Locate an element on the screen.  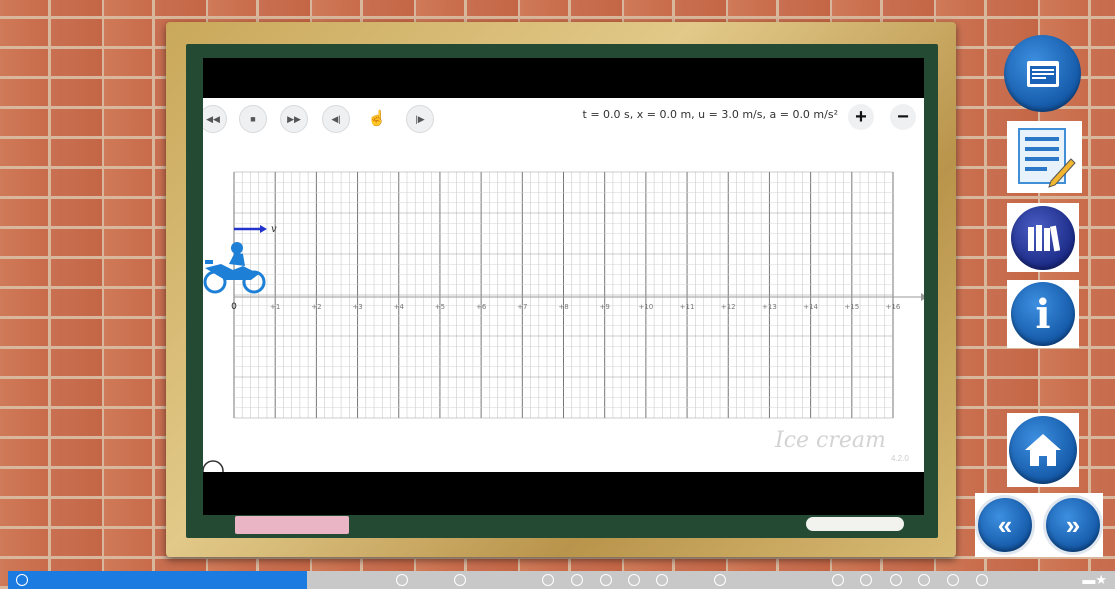
watermark-version: 4.2.0 is located at coordinates (900, 458).